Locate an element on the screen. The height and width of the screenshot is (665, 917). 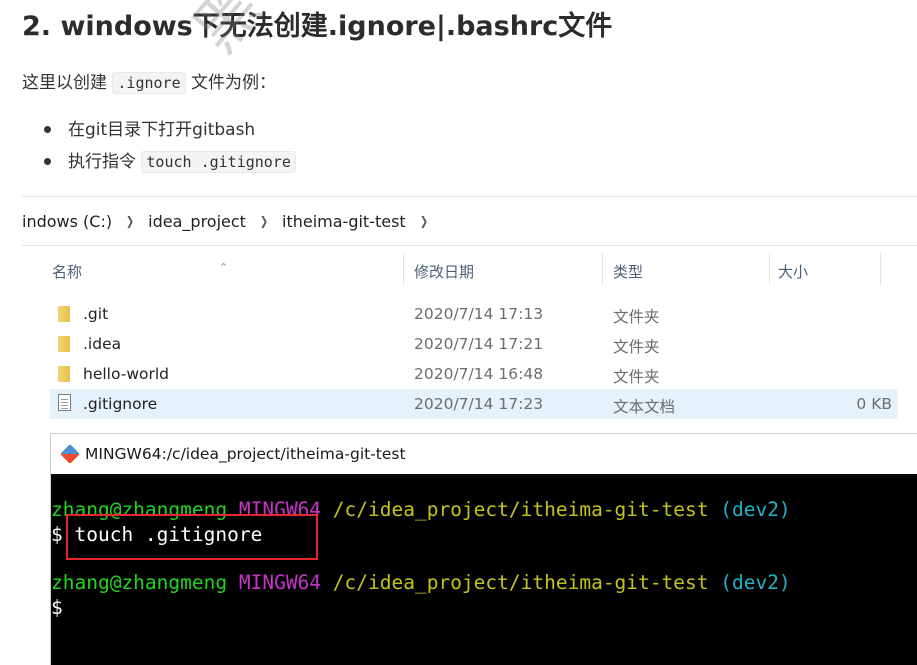
prompt-user: zhang@zhangmeng is located at coordinates (139, 582).